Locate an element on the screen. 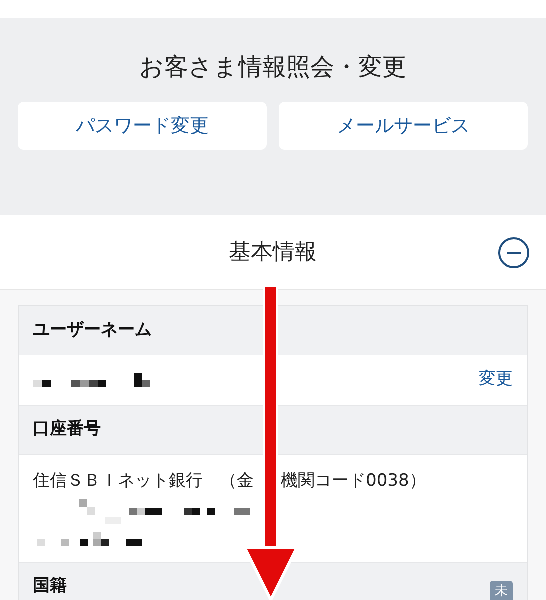 Image resolution: width=546 pixels, height=600 pixels. status-badge: 未 is located at coordinates (501, 590).